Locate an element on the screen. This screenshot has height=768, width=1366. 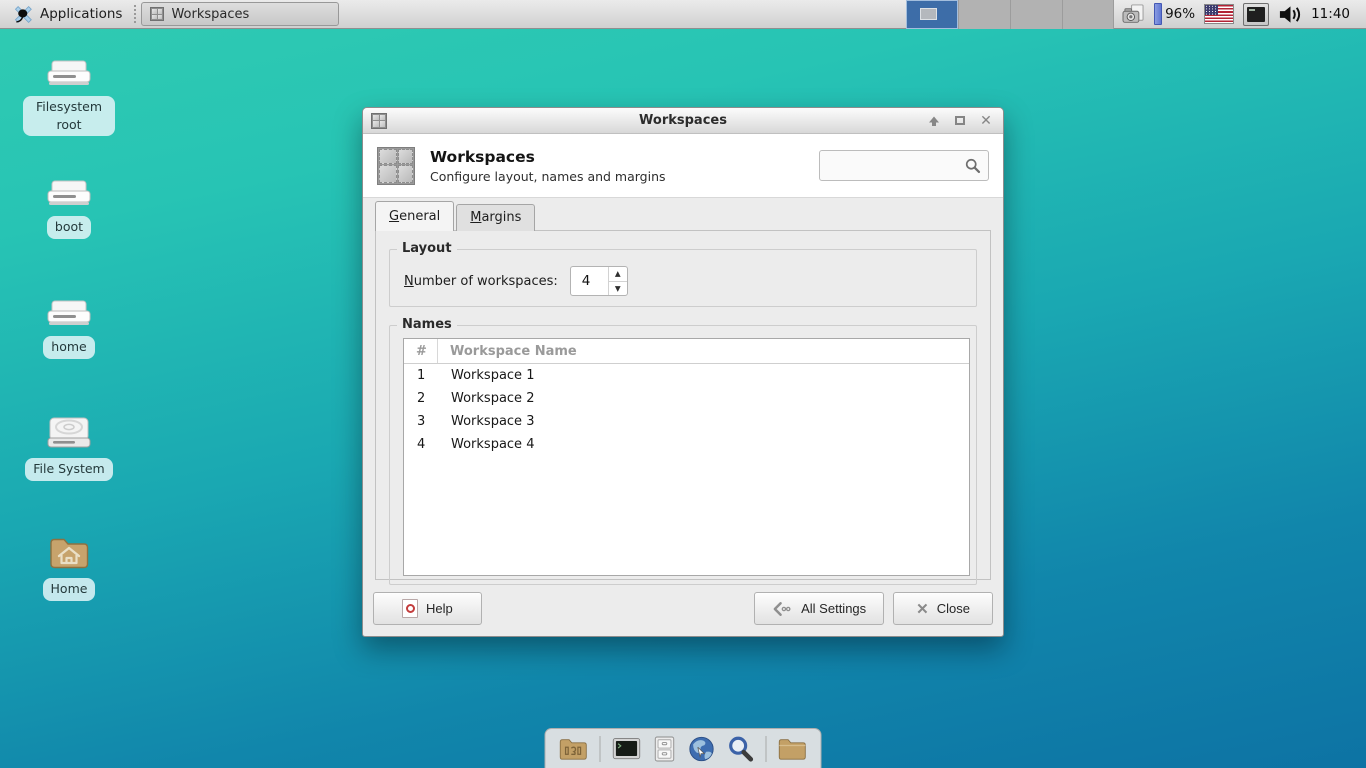
top-panel: Applications Workspaces 96% 11:40 is located at coordinates (683, 14).